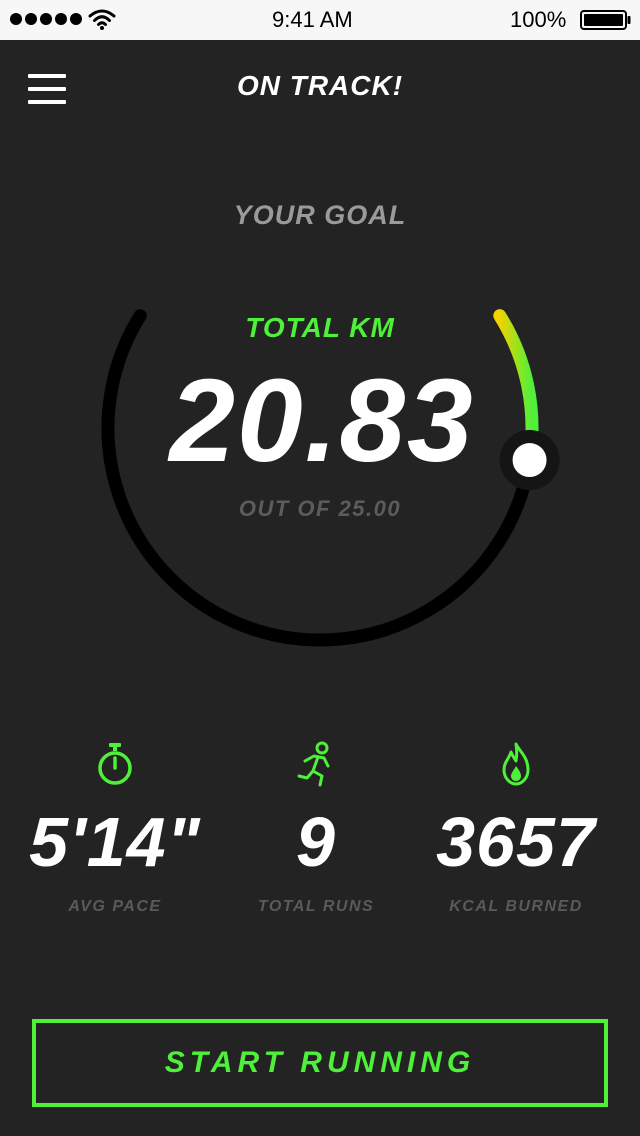  Describe the element at coordinates (516, 842) in the screenshot. I see `stat-value: 3657` at that location.